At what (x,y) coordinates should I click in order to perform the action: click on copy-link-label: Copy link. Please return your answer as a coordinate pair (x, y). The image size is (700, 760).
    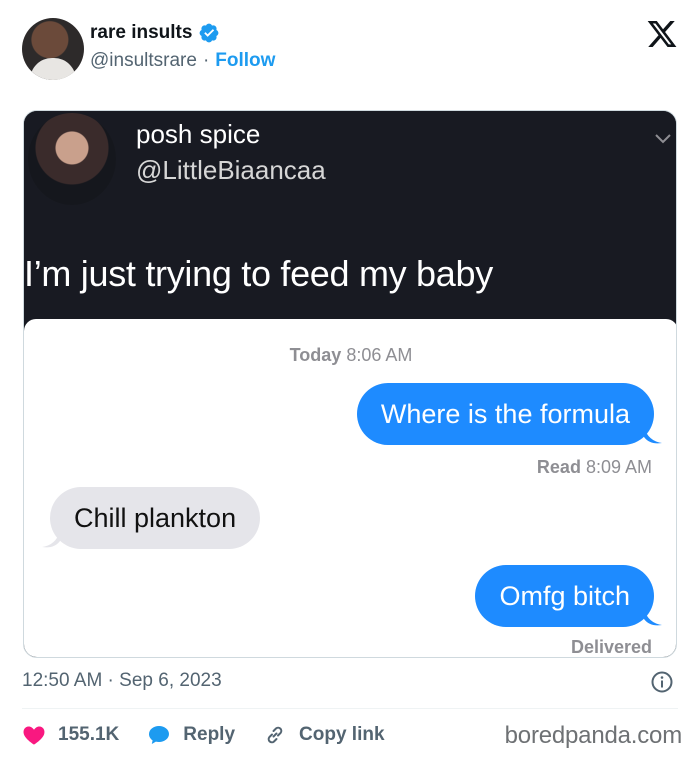
    Looking at the image, I should click on (342, 734).